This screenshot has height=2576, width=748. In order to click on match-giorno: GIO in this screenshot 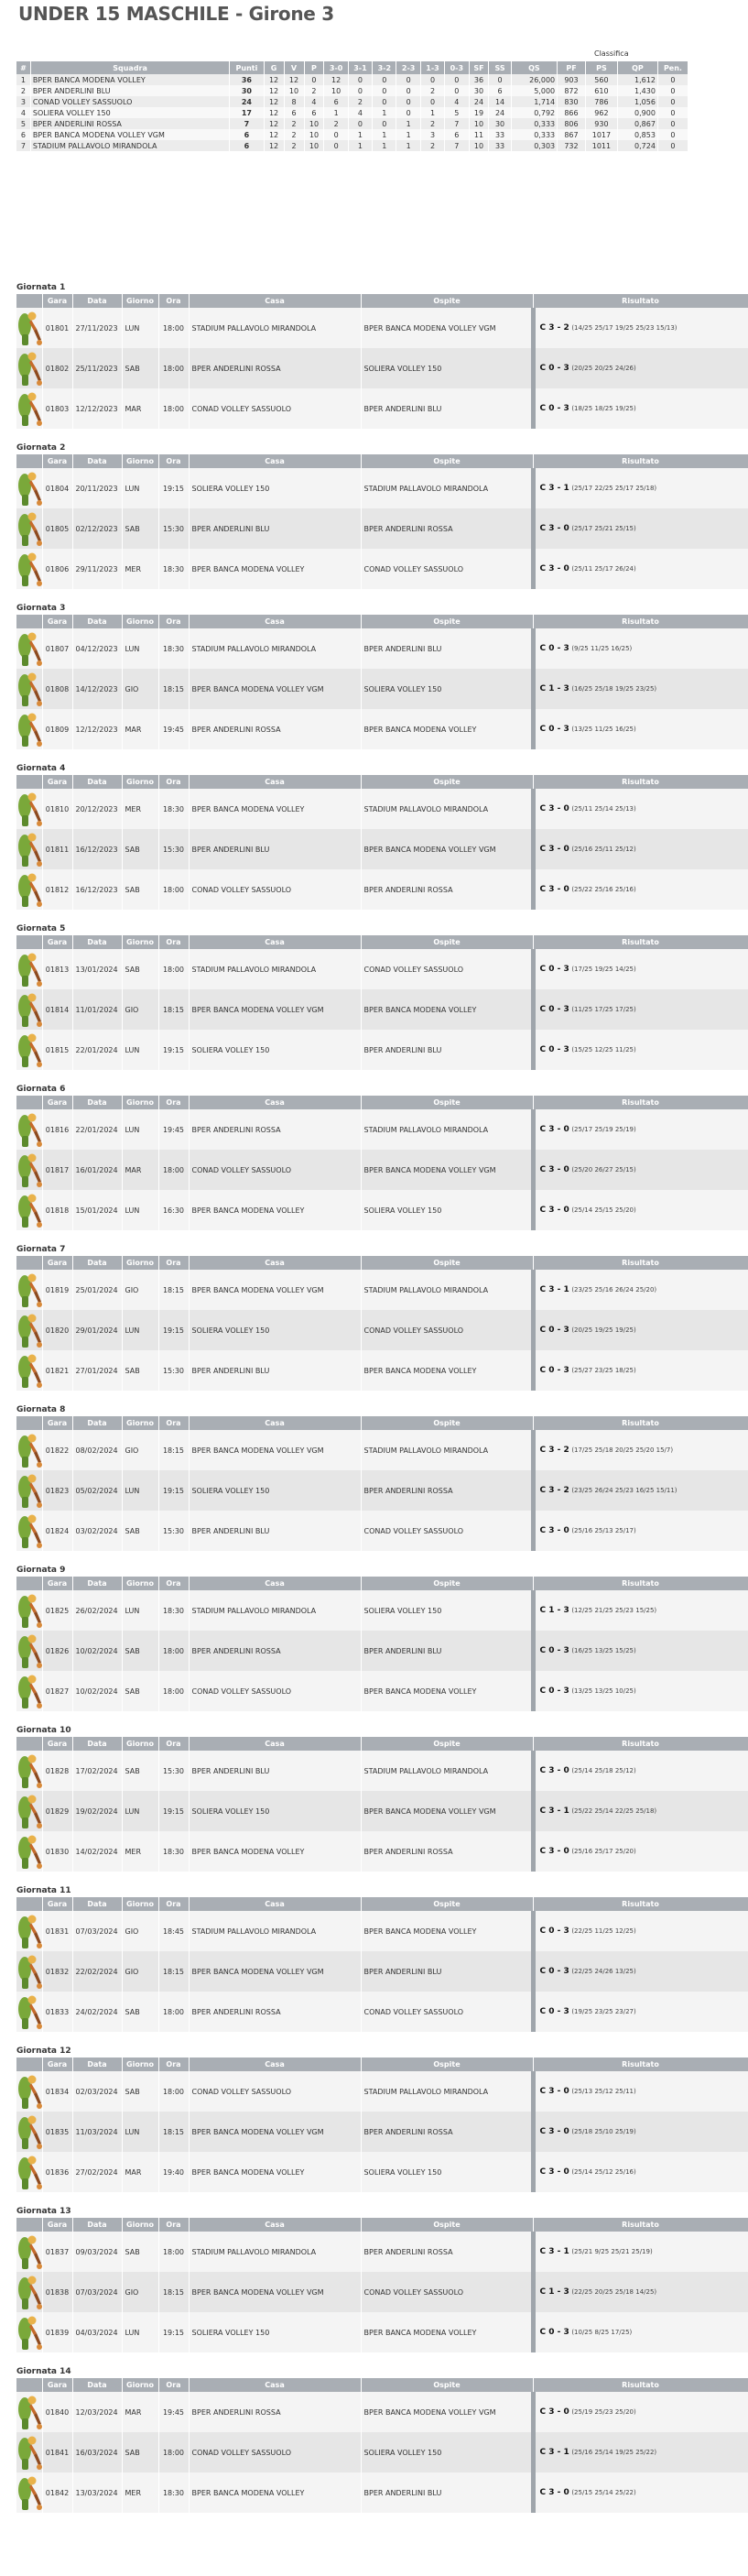, I will do `click(140, 1972)`.